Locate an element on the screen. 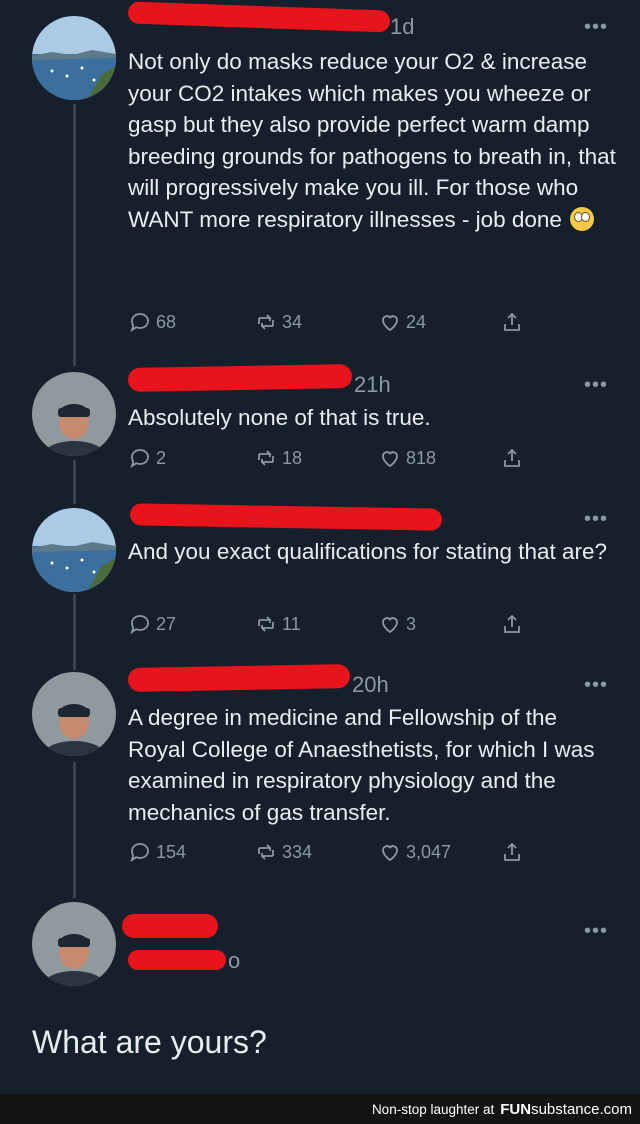  reply-count: 154 is located at coordinates (171, 851).